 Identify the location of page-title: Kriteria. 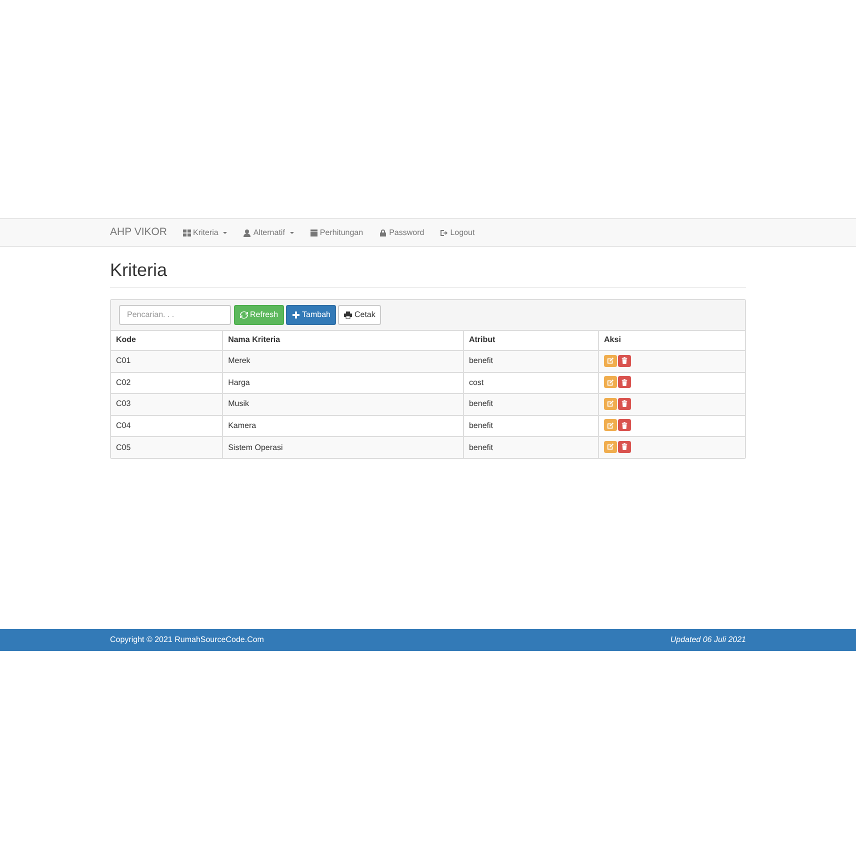
(428, 274).